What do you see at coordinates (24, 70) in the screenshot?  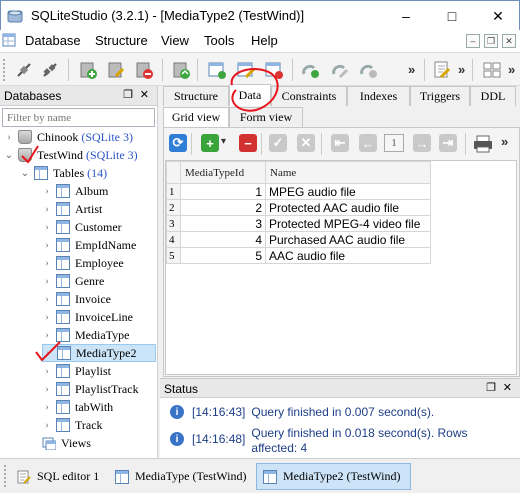 I see `connect-icon` at bounding box center [24, 70].